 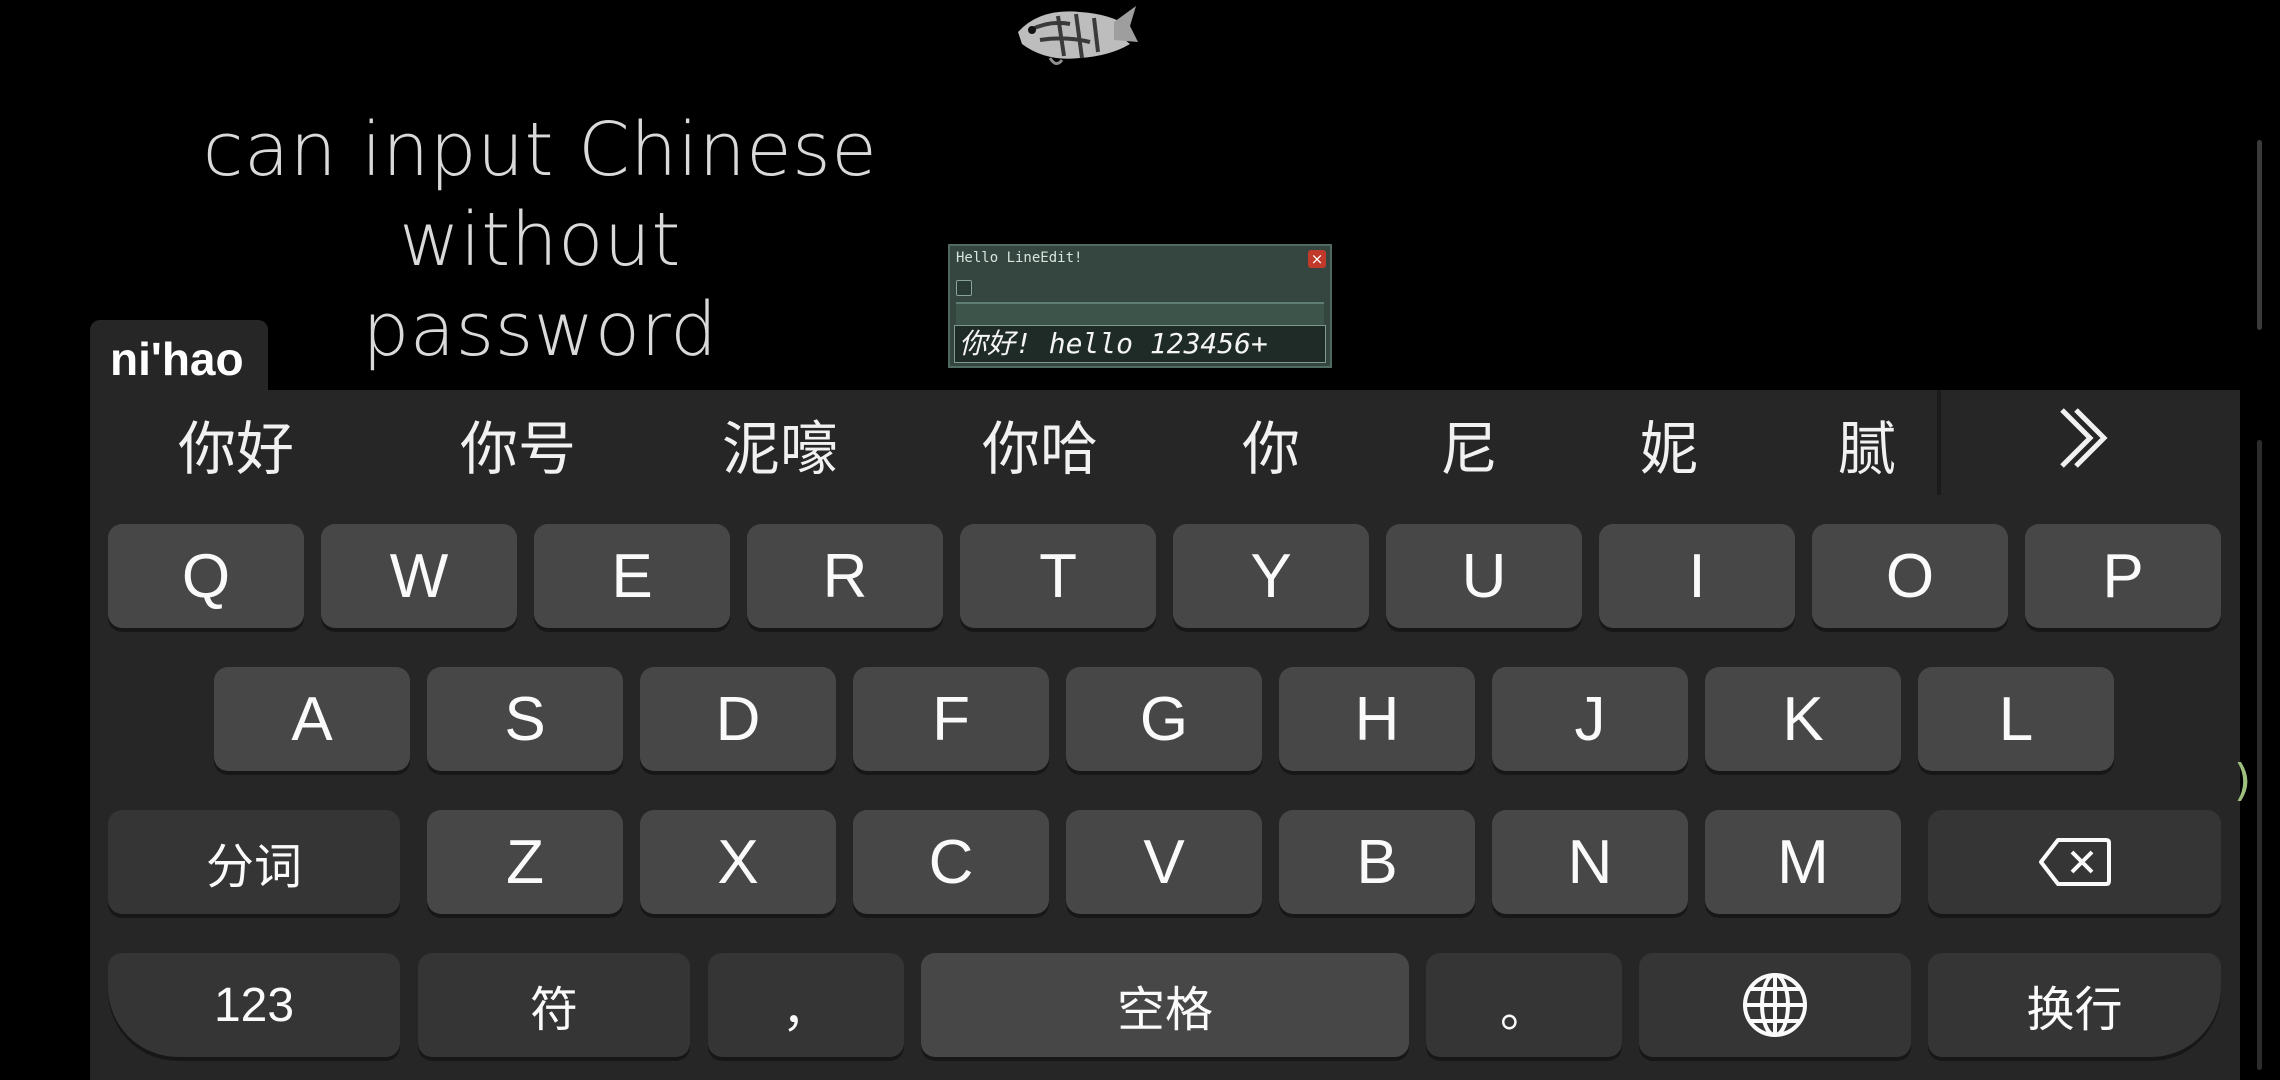 I want to click on symbols-key: 符, so click(x=554, y=1005).